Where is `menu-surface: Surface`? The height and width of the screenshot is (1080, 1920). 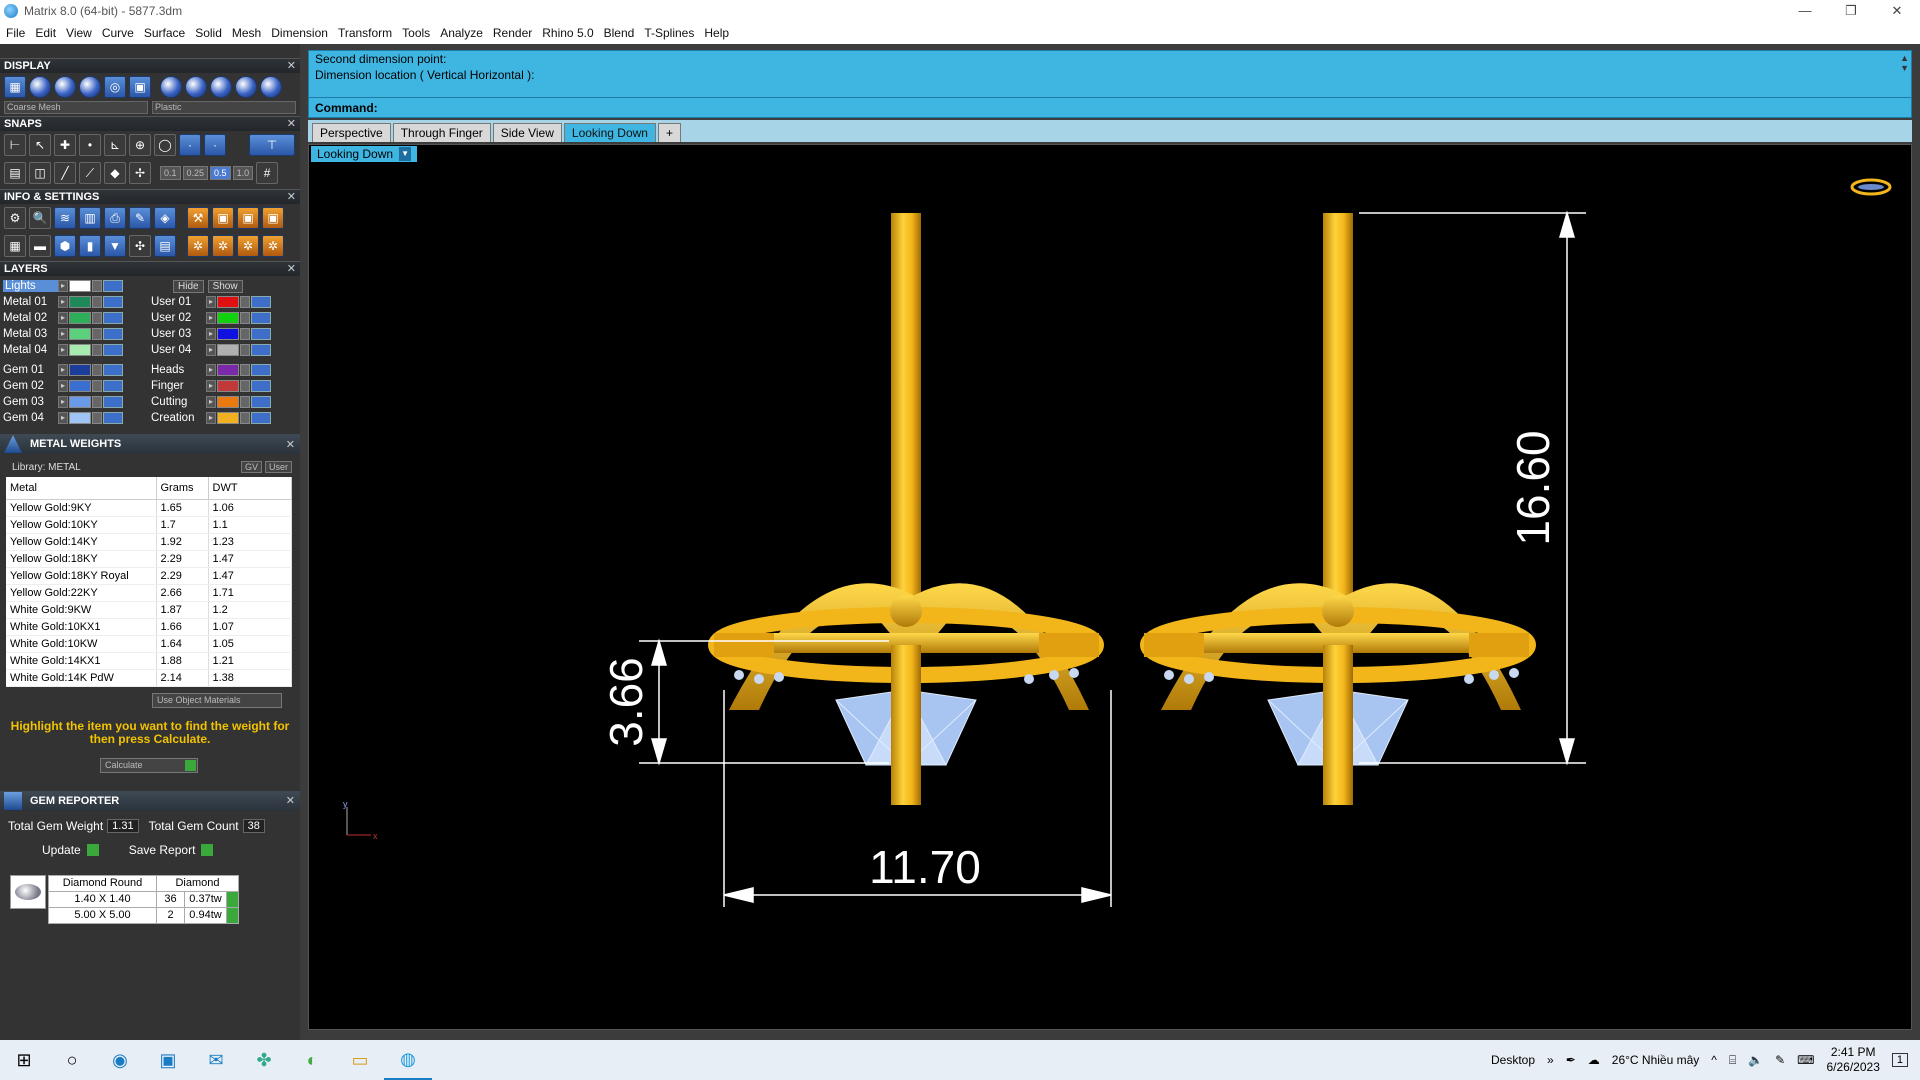 menu-surface: Surface is located at coordinates (164, 33).